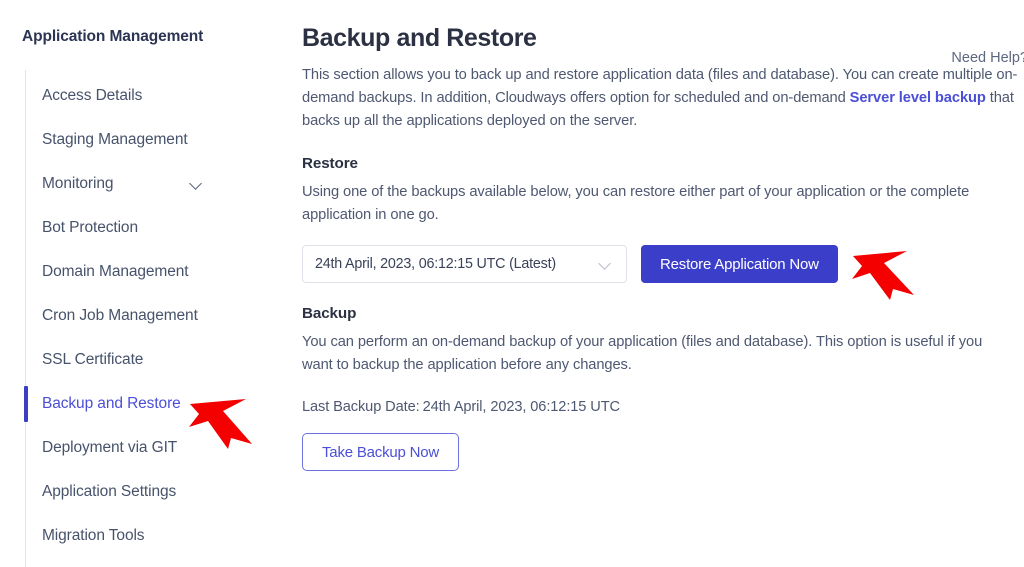 This screenshot has height=567, width=1024. What do you see at coordinates (120, 315) in the screenshot?
I see `sidebar-item-label: Cron Job Management` at bounding box center [120, 315].